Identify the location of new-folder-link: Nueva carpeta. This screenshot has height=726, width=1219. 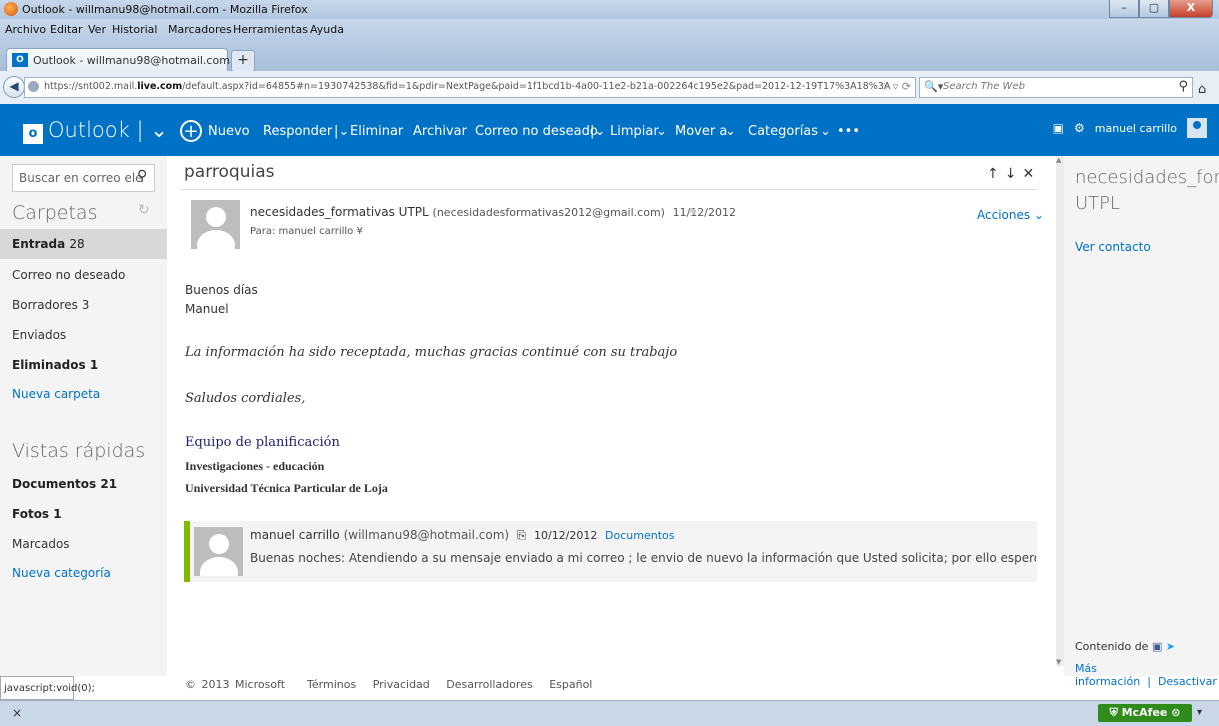
(56, 394).